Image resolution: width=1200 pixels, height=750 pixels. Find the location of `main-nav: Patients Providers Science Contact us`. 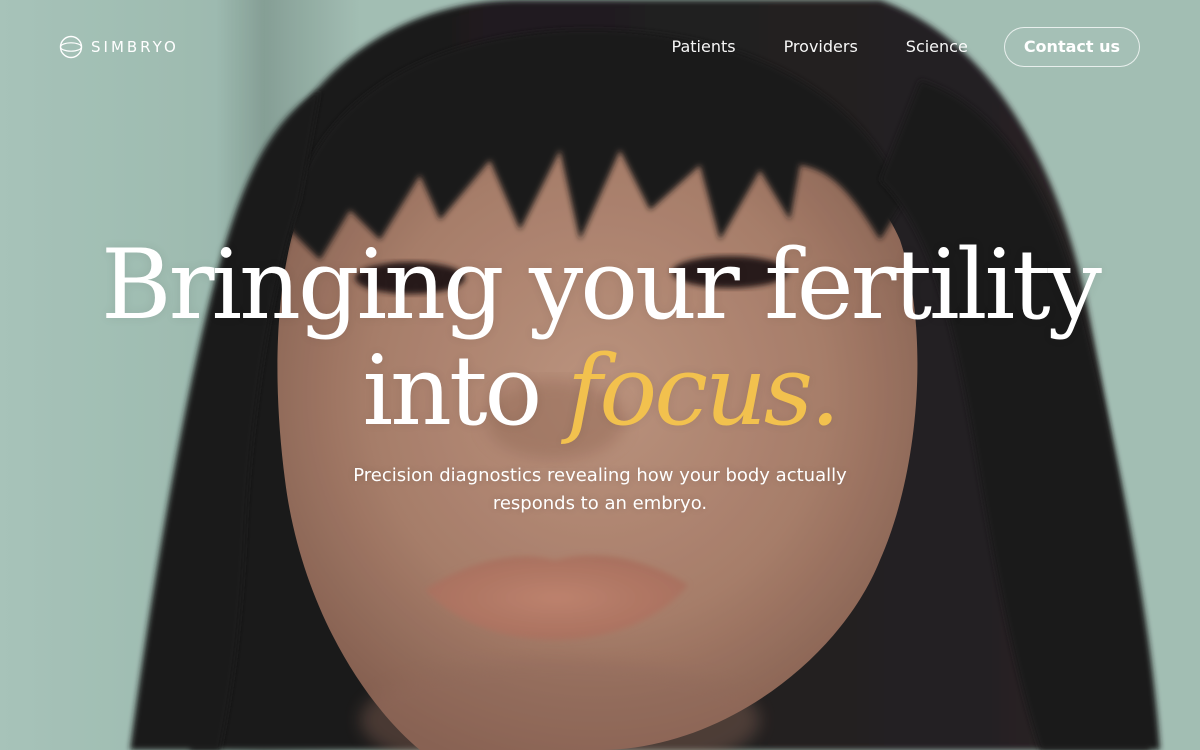

main-nav: Patients Providers Science Contact us is located at coordinates (906, 47).